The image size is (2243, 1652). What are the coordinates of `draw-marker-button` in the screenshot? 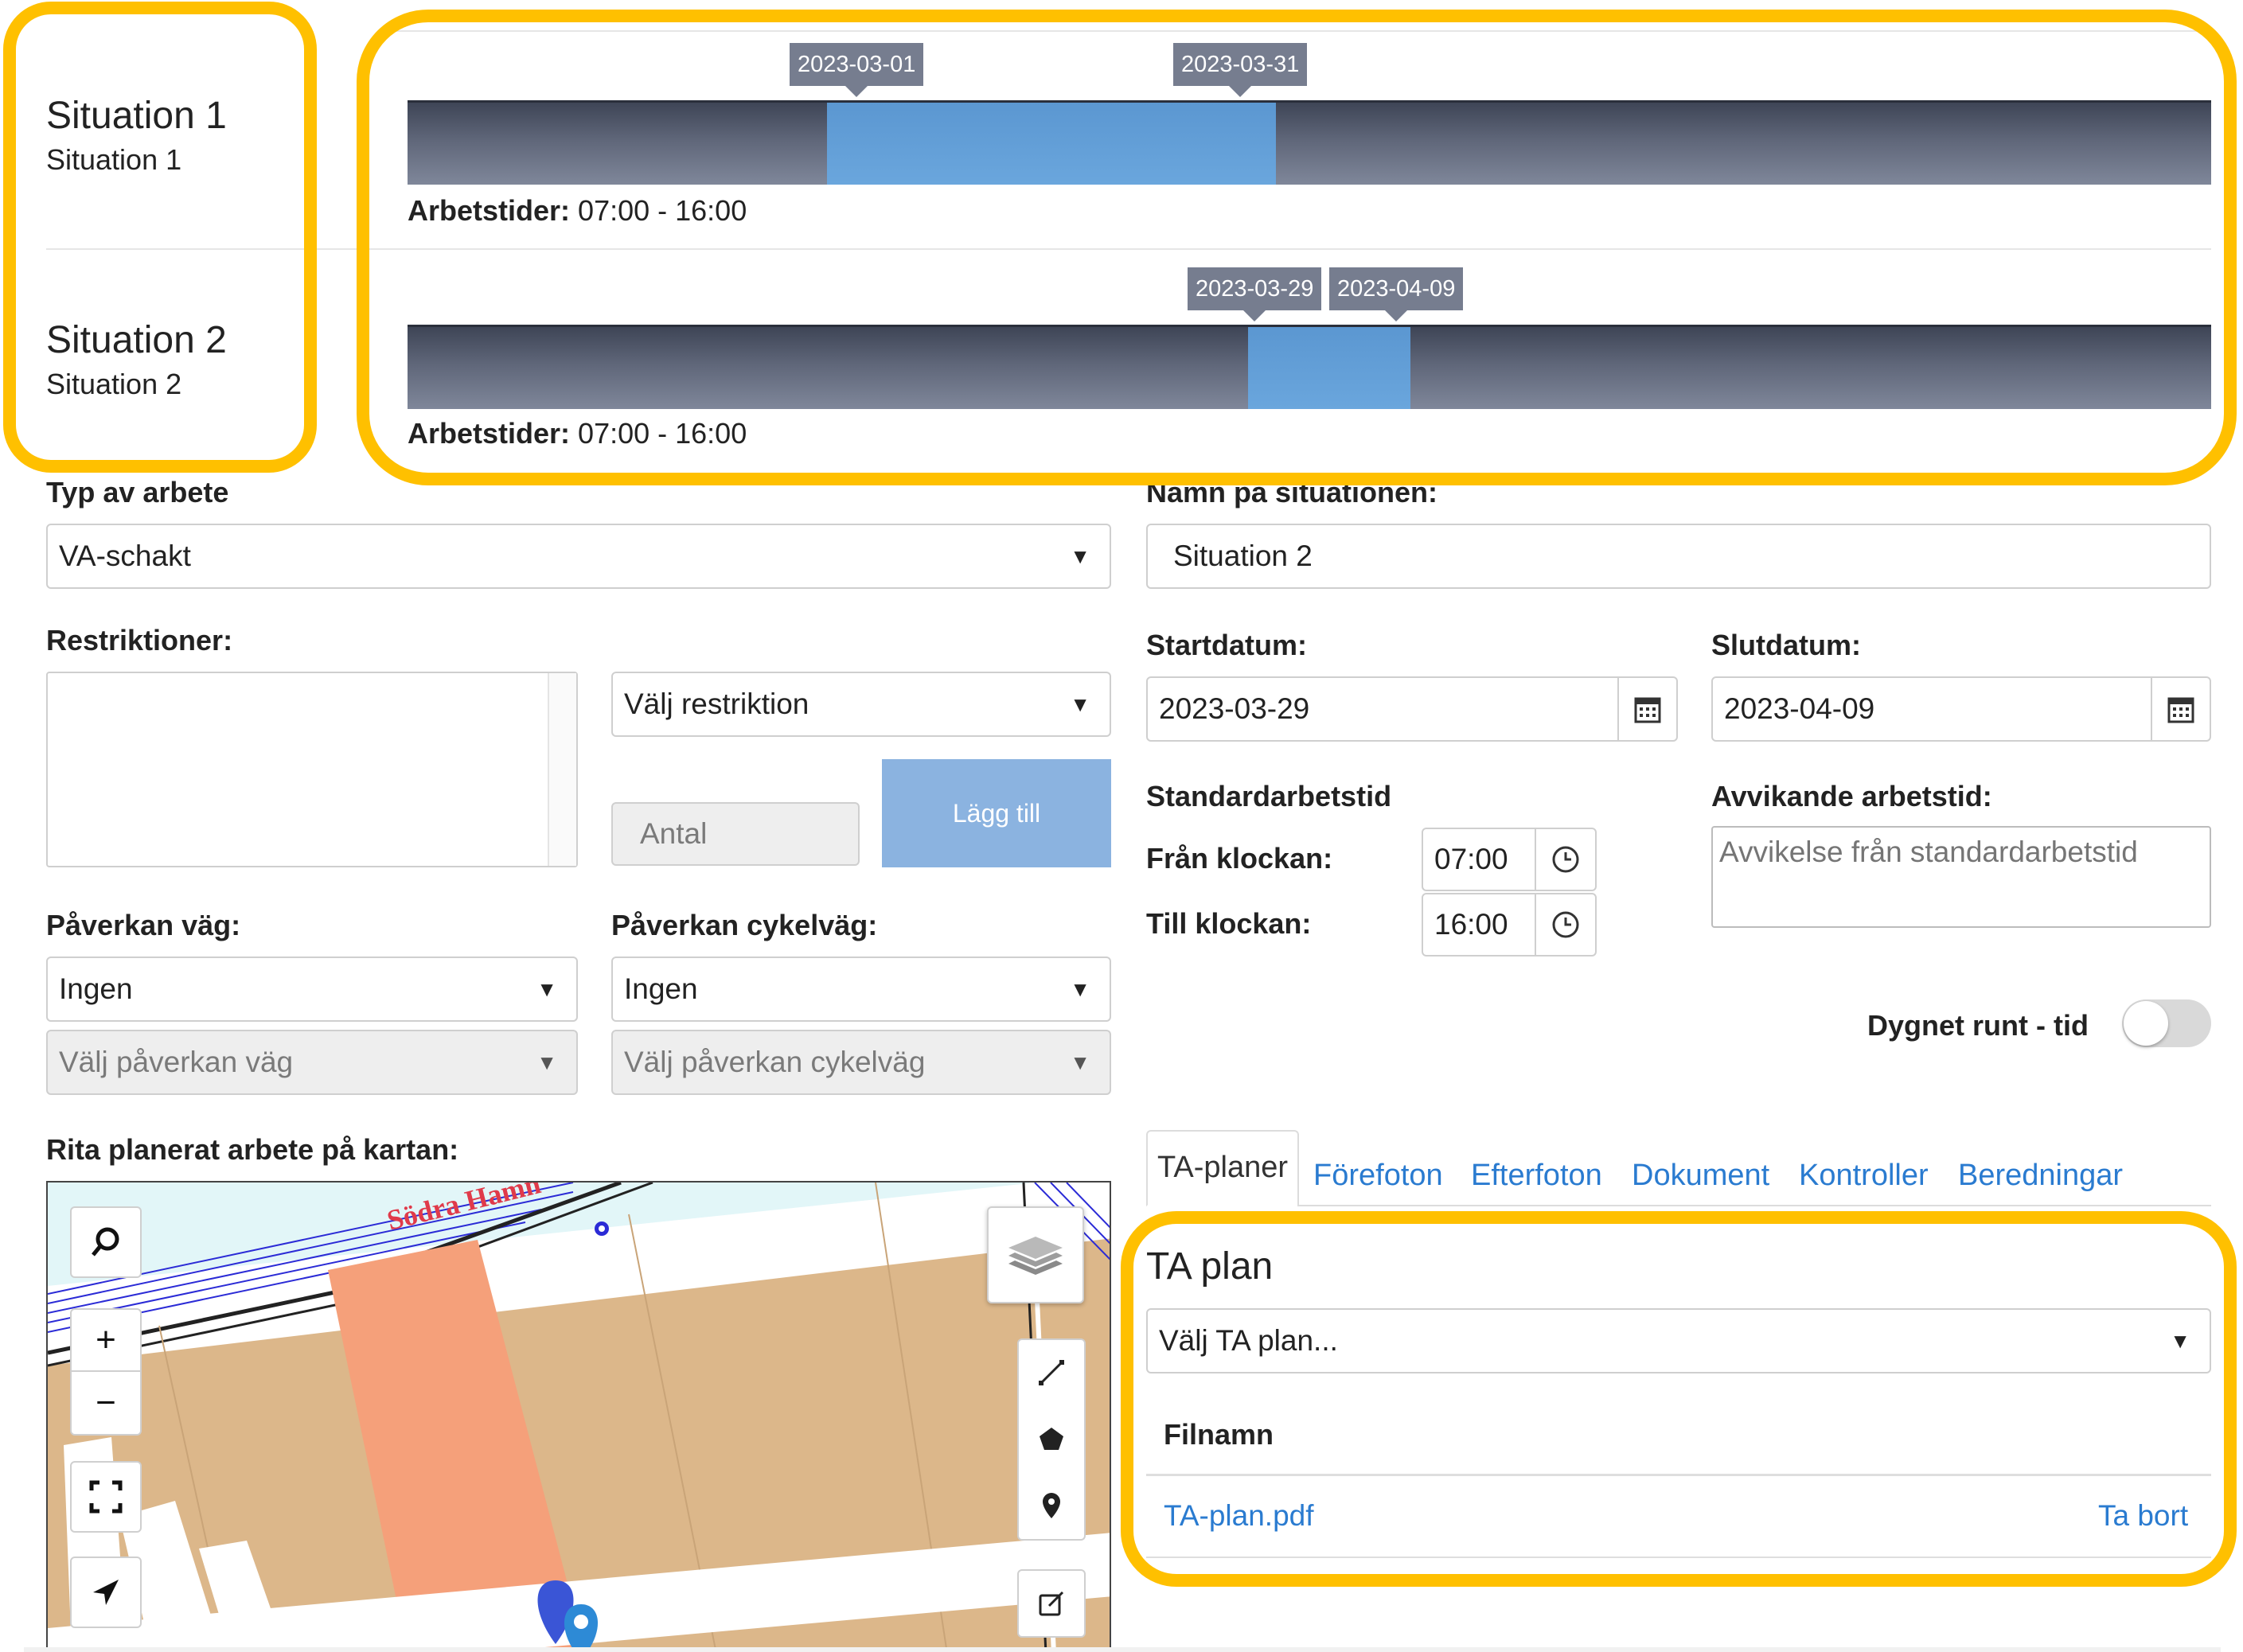 It's located at (1051, 1506).